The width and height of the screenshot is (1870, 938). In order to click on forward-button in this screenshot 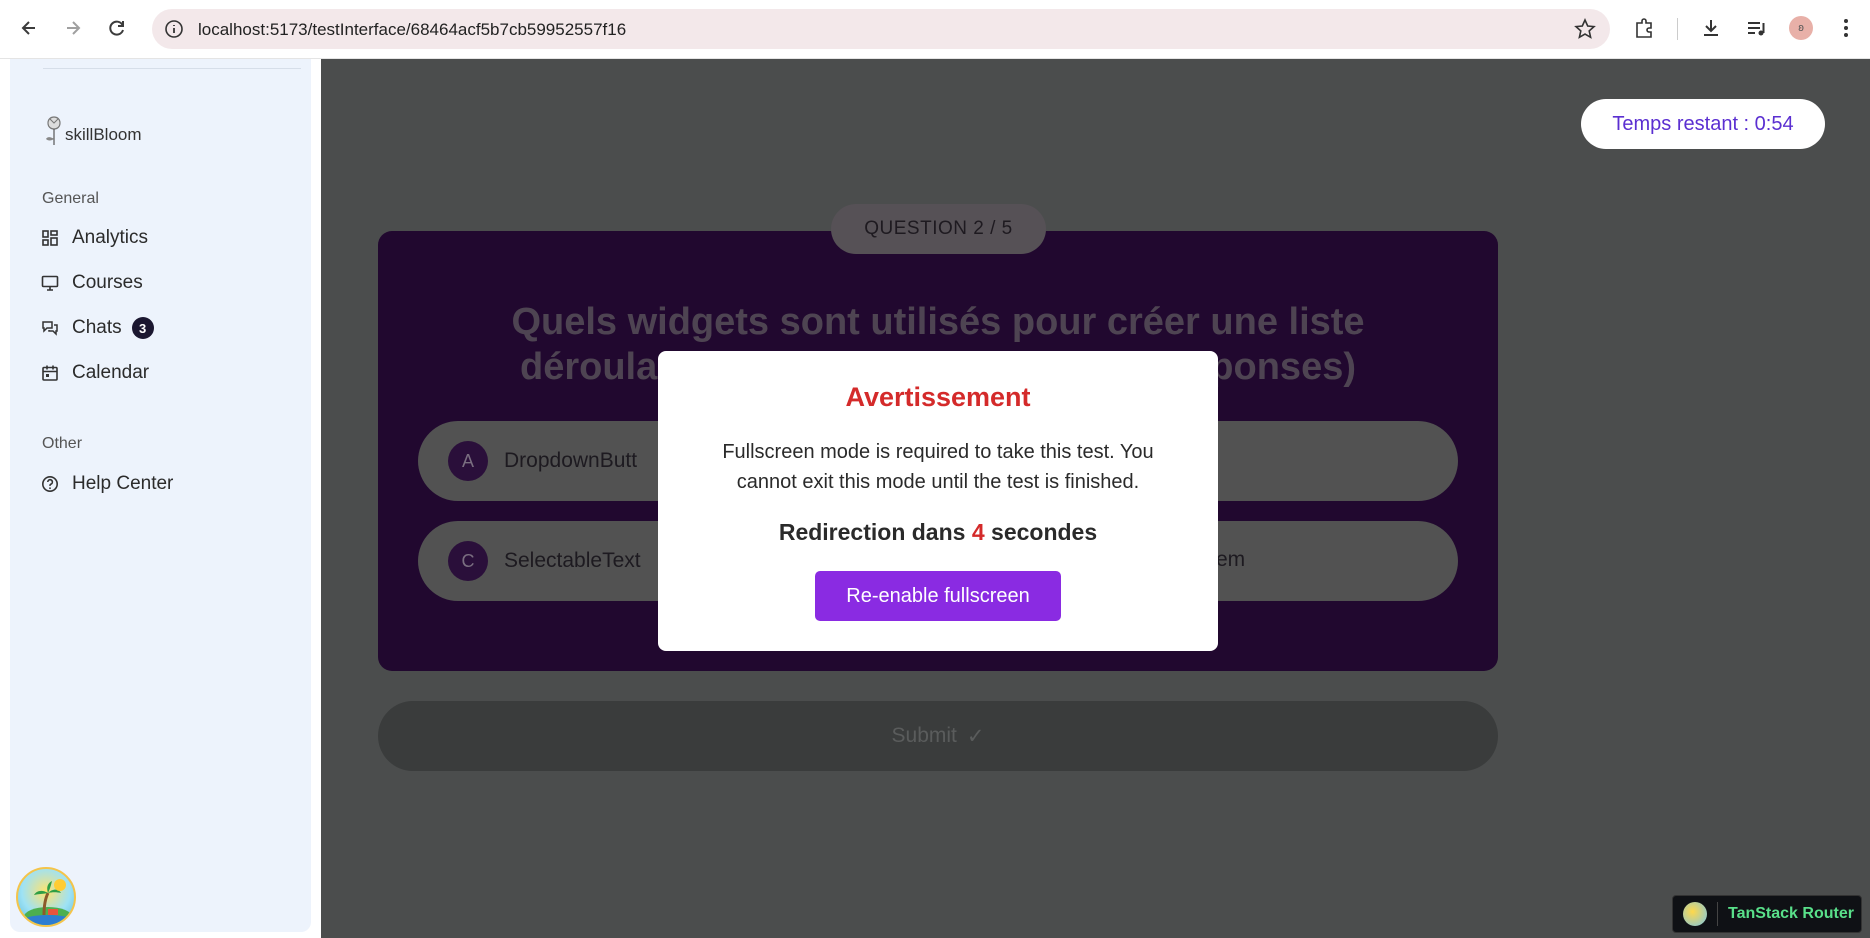, I will do `click(73, 28)`.